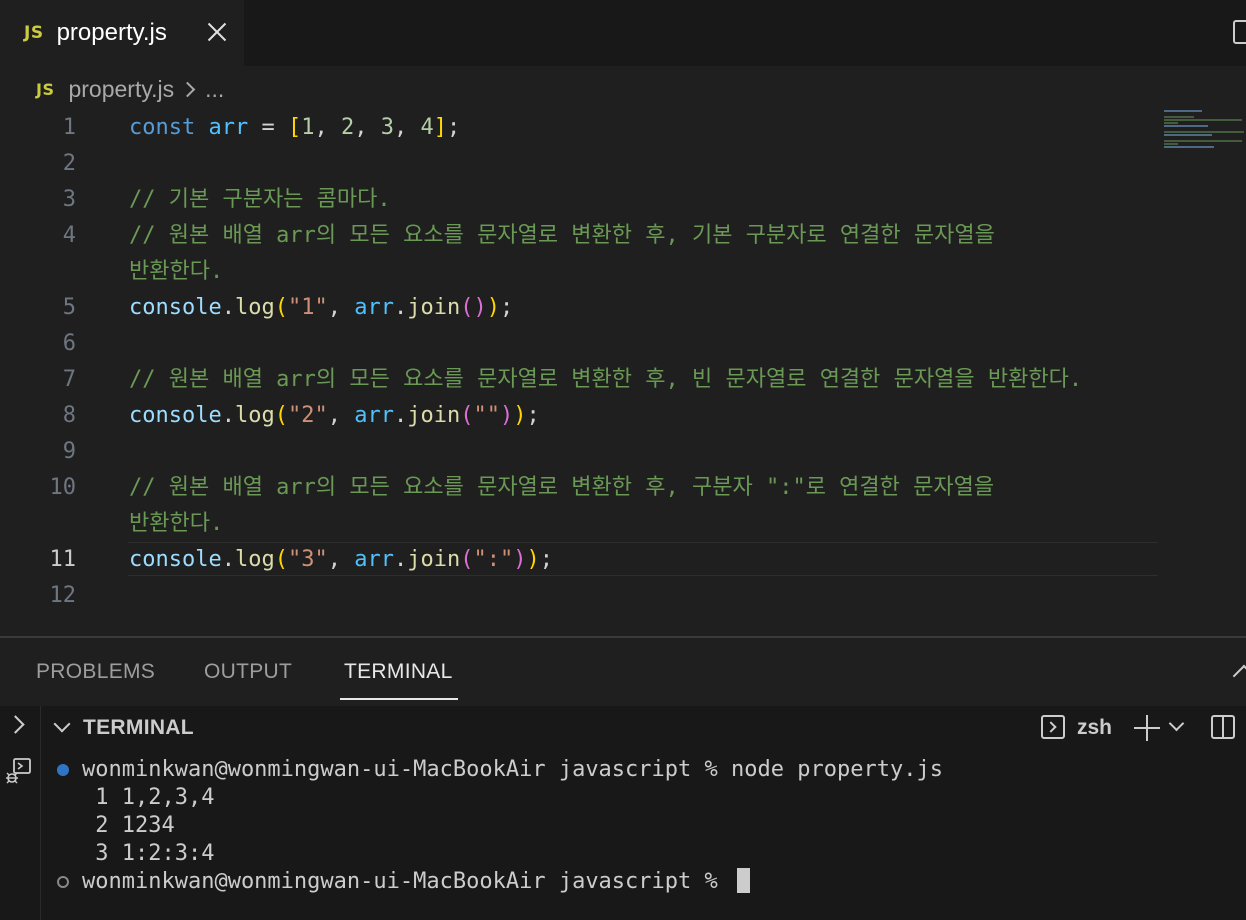 The image size is (1246, 920). I want to click on command-success-icon, so click(63, 770).